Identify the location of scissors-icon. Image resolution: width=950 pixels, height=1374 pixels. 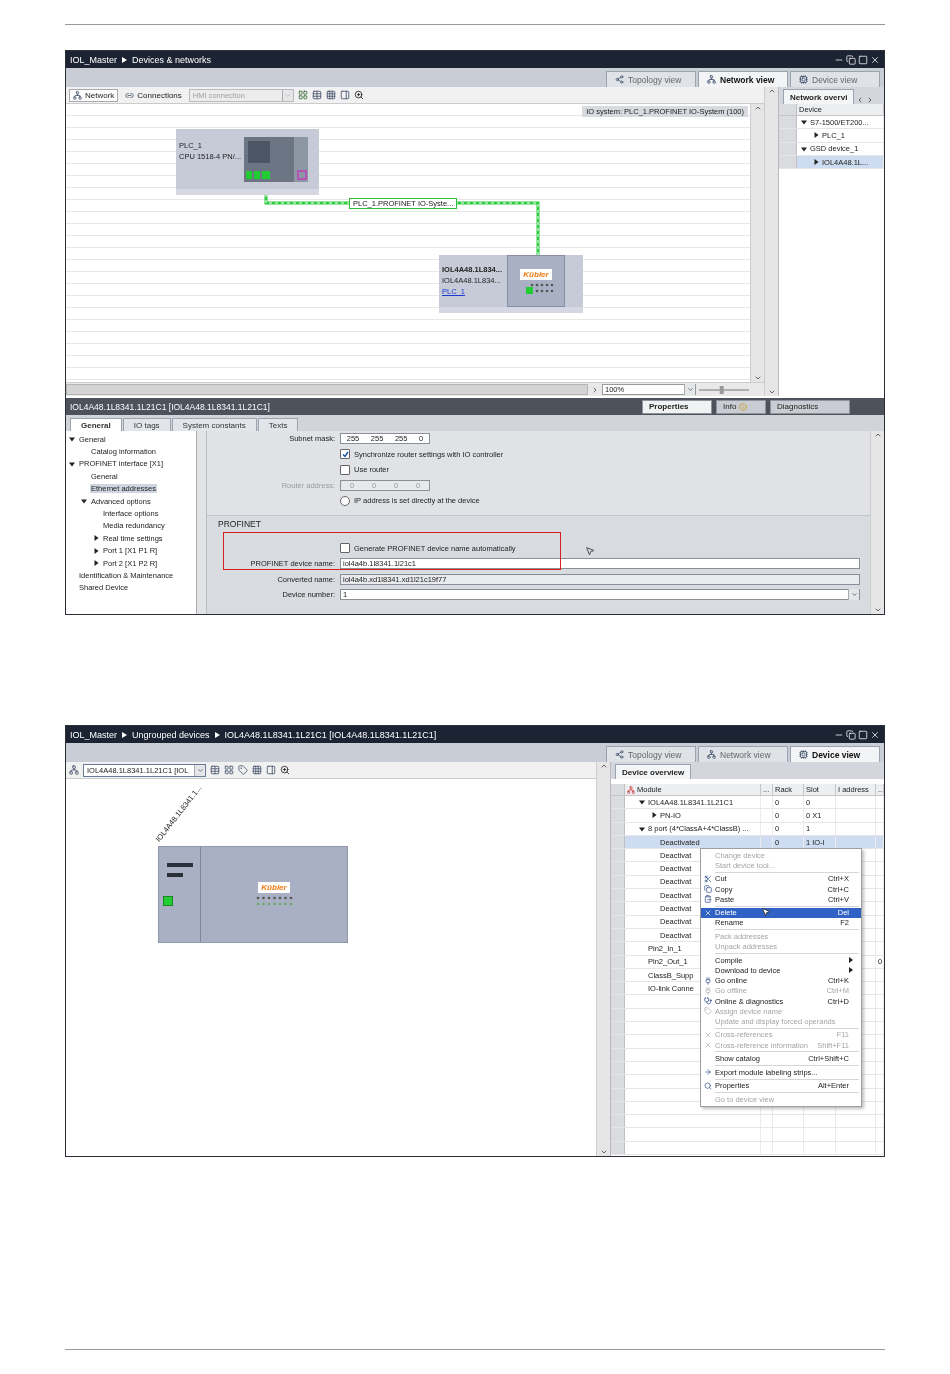
(708, 878).